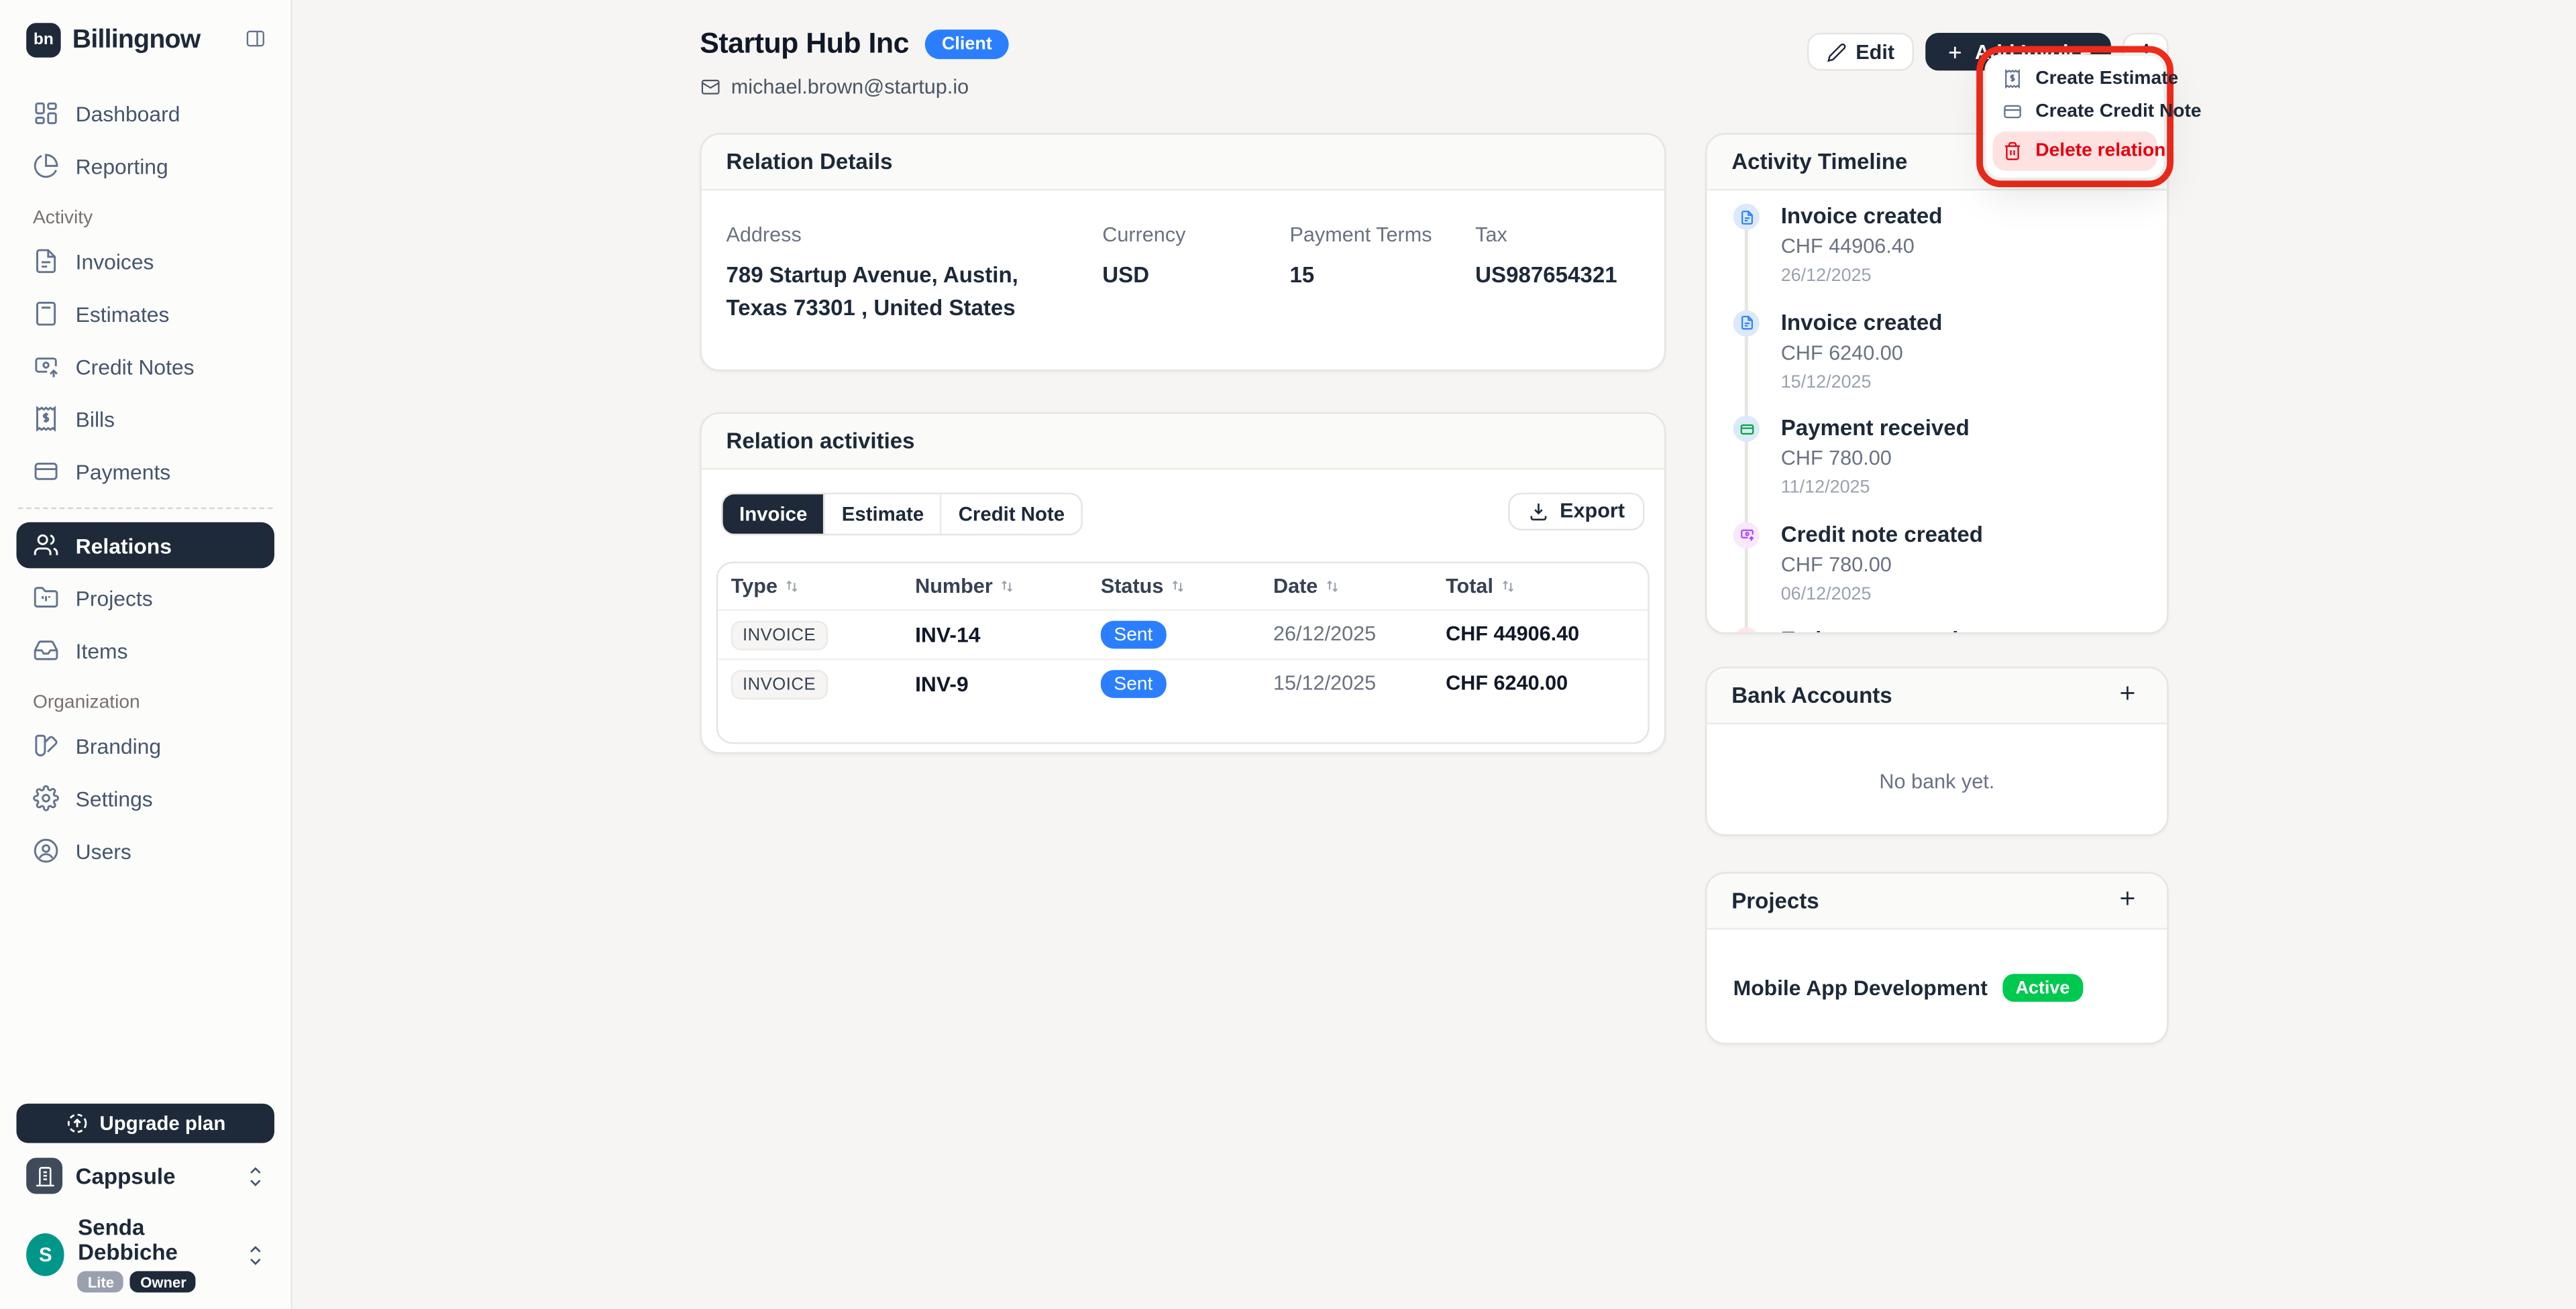 The height and width of the screenshot is (1309, 2576). I want to click on gear-icon, so click(46, 798).